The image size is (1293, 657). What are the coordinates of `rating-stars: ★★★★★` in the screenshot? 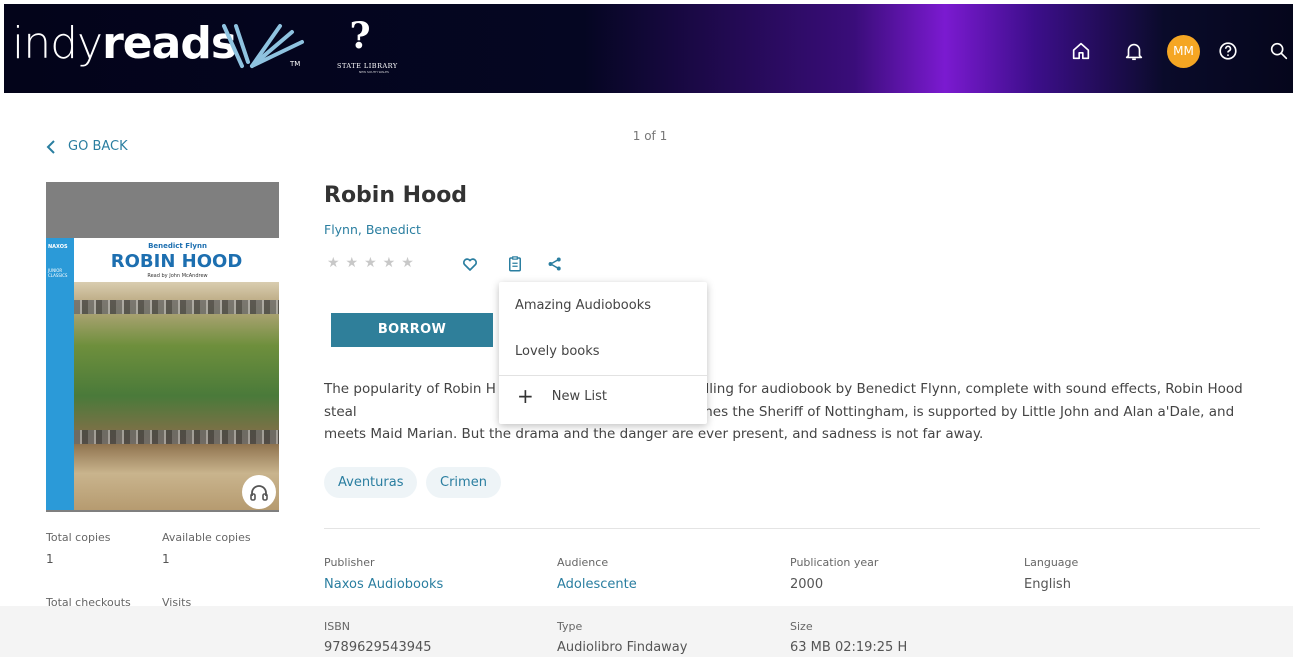 It's located at (373, 263).